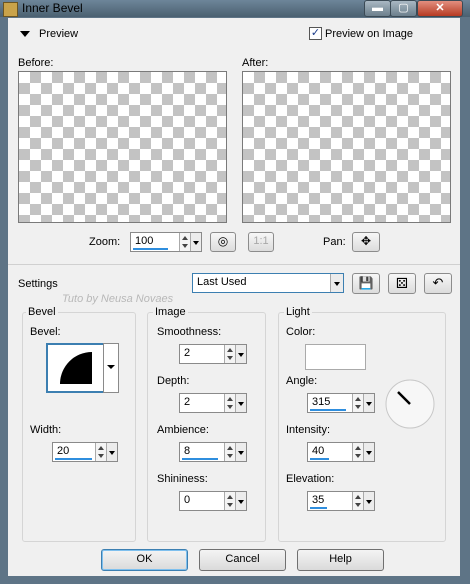 This screenshot has height=584, width=470. Describe the element at coordinates (122, 147) in the screenshot. I see `before-preview-canvas` at that location.